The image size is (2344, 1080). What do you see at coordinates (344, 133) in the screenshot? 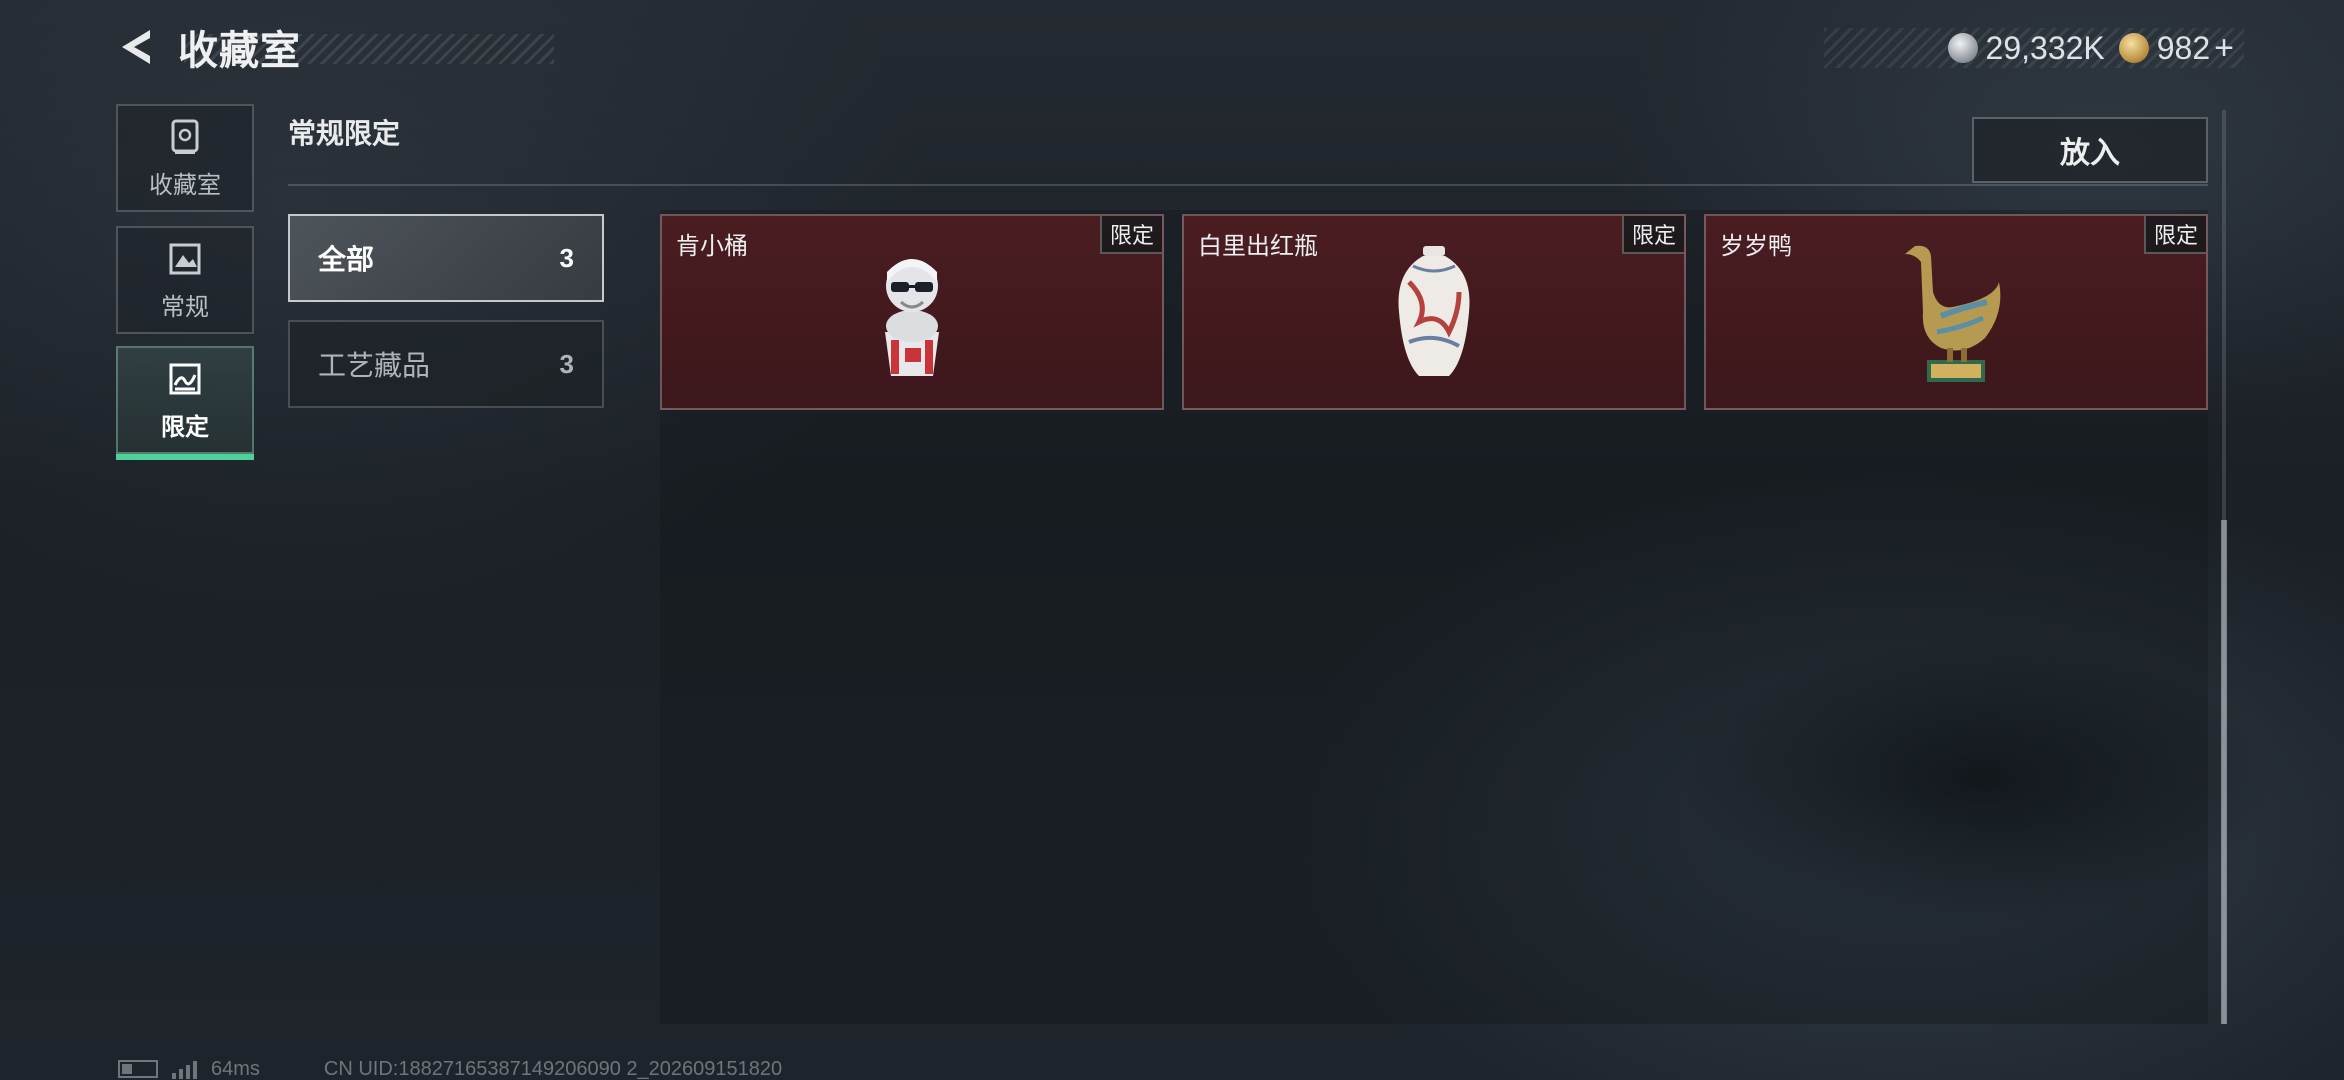
I see `section-title: 常规限定` at bounding box center [344, 133].